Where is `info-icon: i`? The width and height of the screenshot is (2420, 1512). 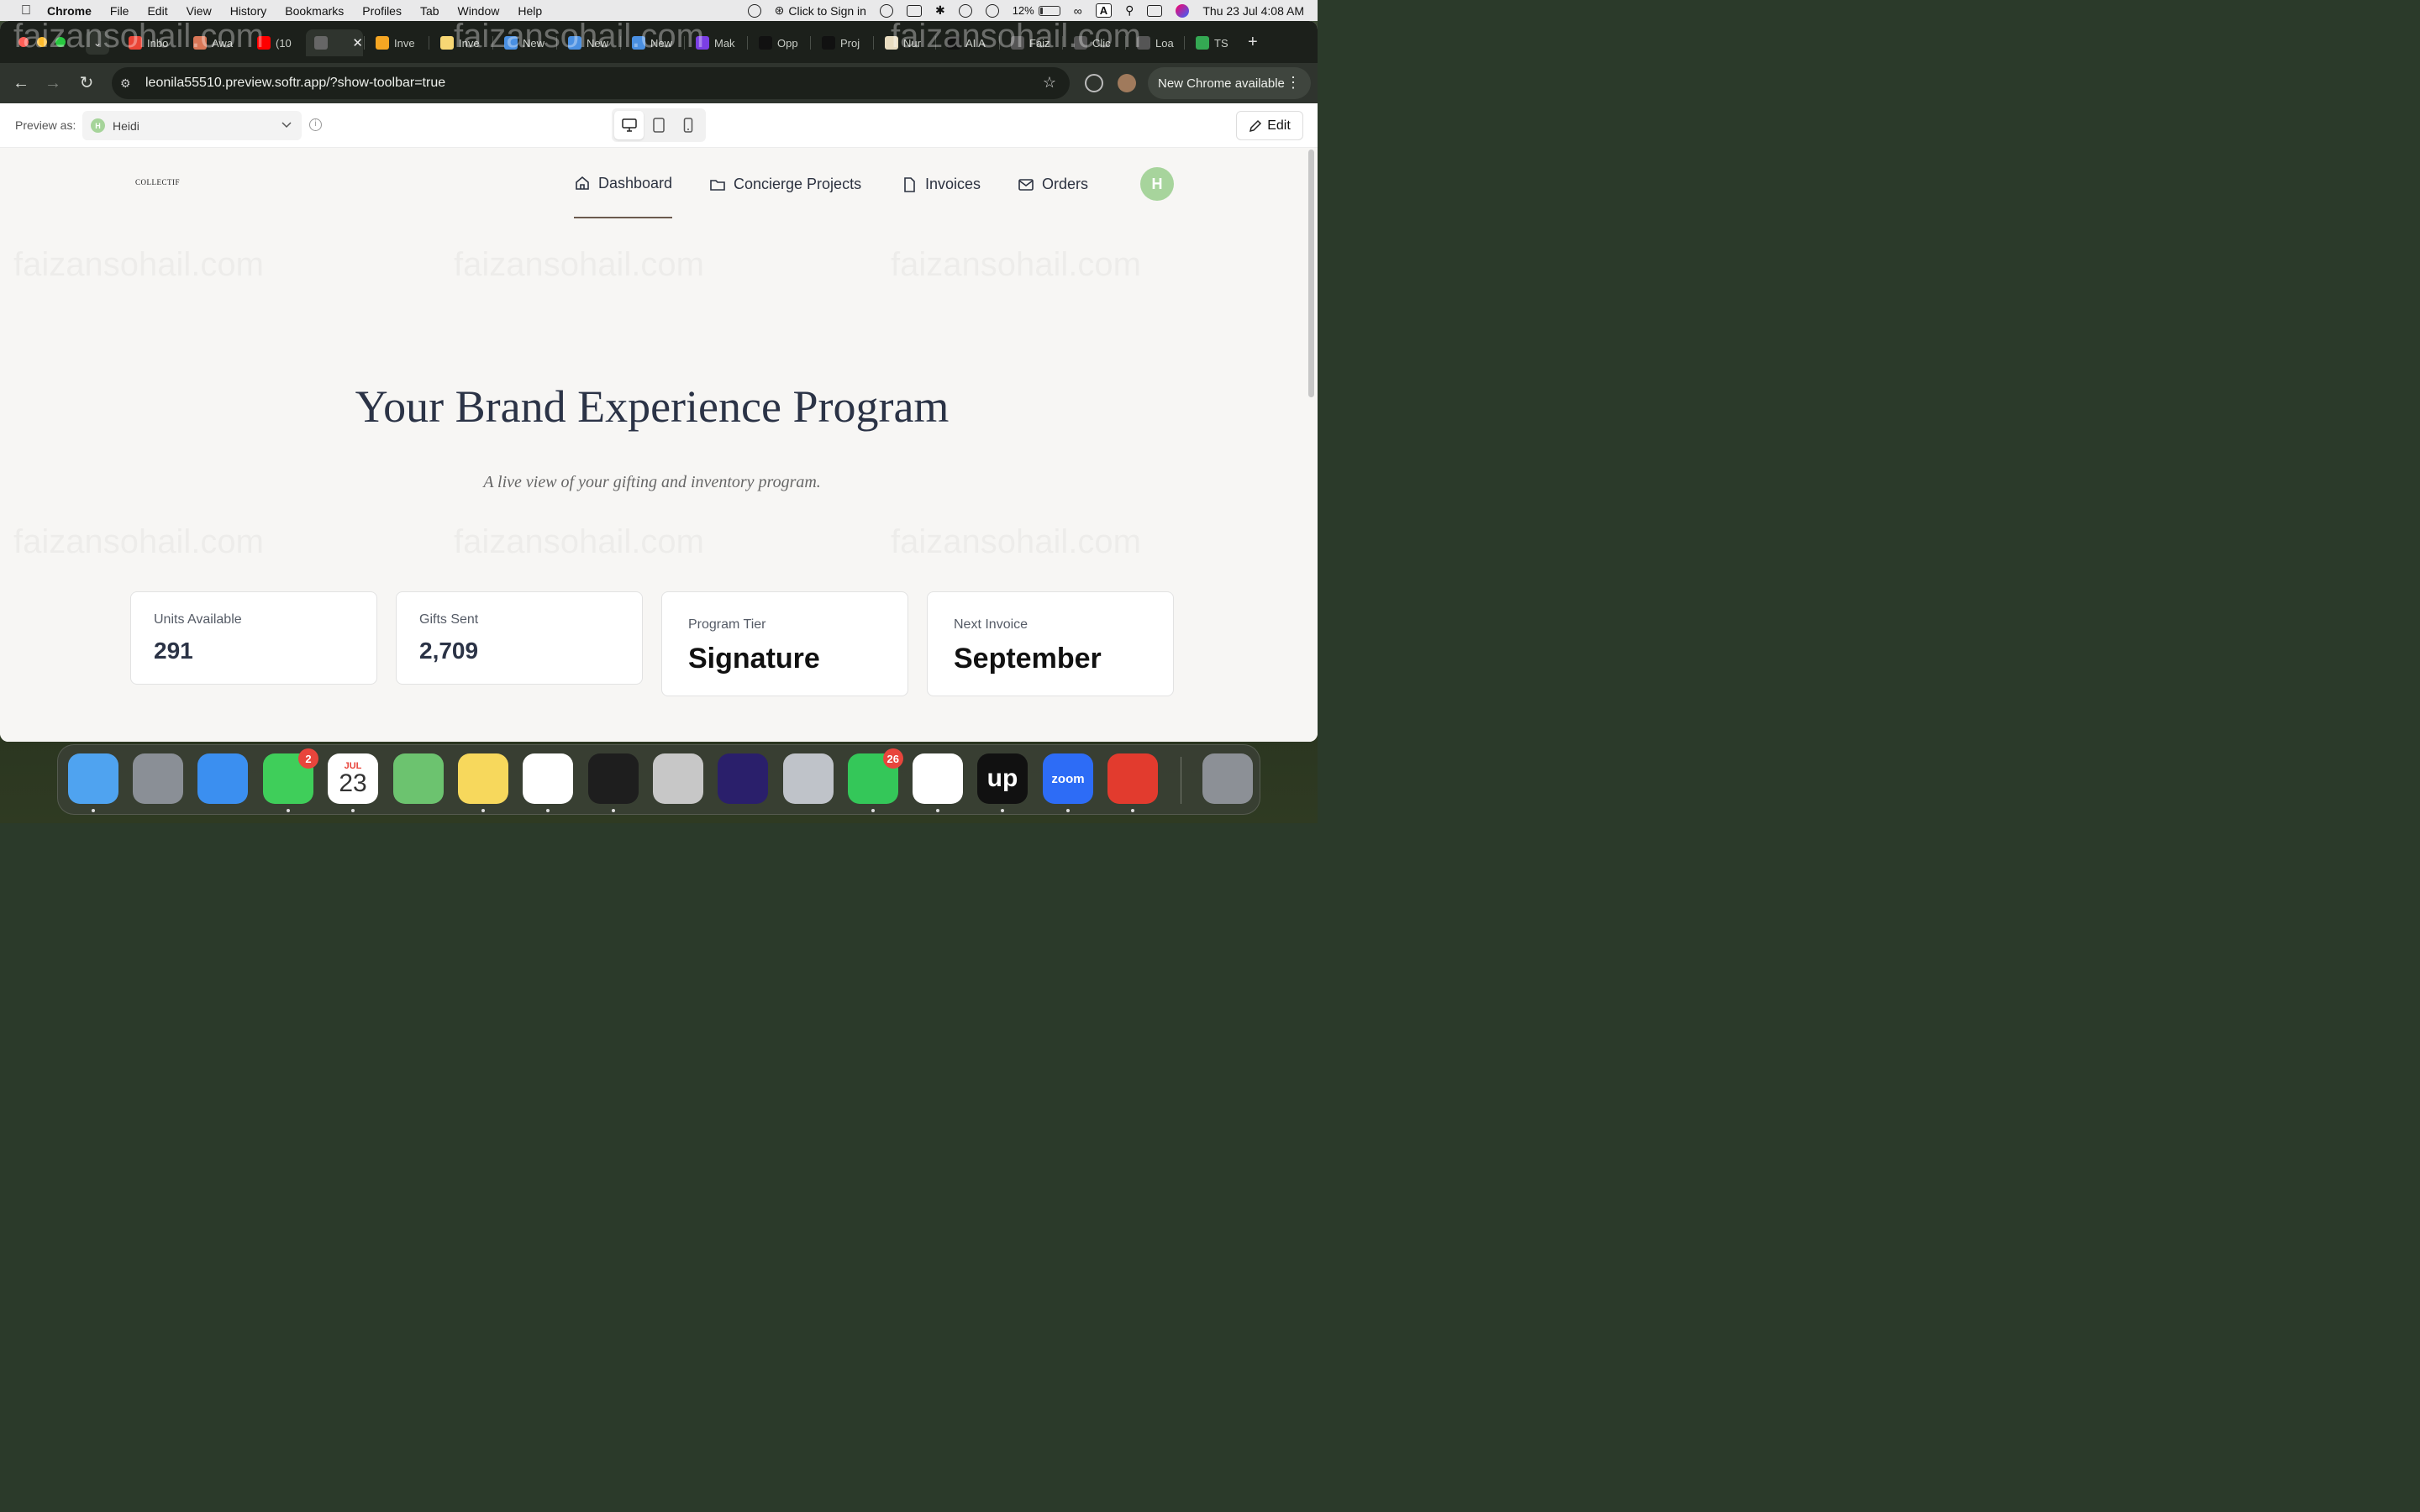 info-icon: i is located at coordinates (315, 124).